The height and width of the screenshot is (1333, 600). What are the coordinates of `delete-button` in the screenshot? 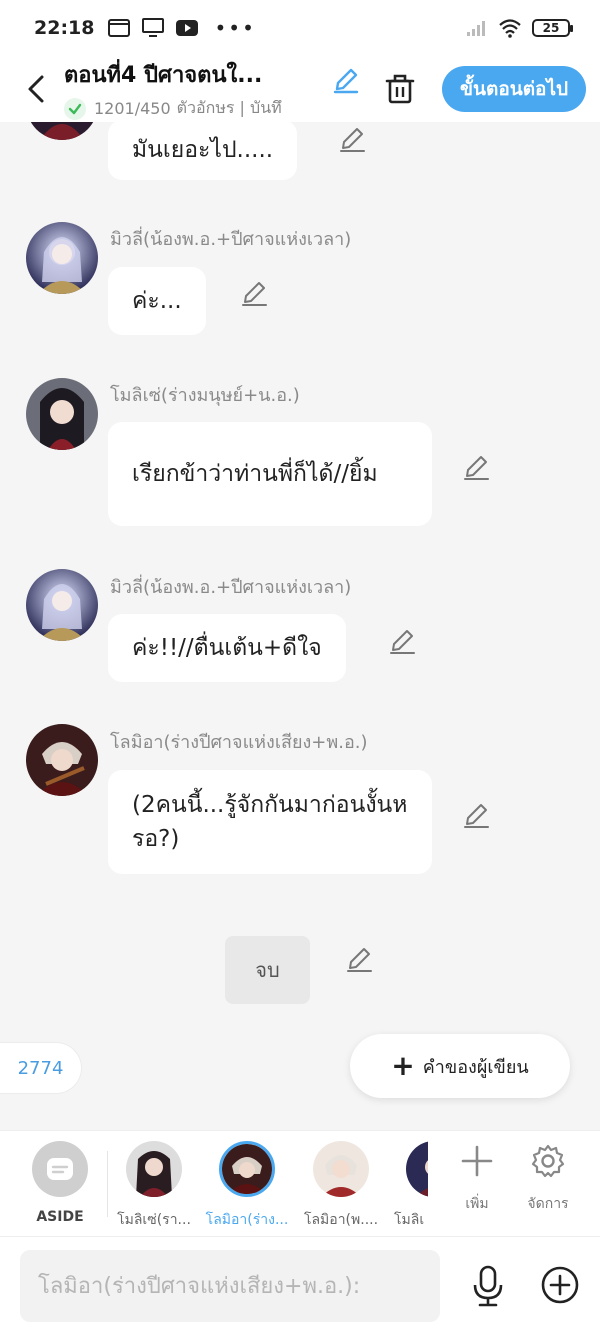 It's located at (400, 89).